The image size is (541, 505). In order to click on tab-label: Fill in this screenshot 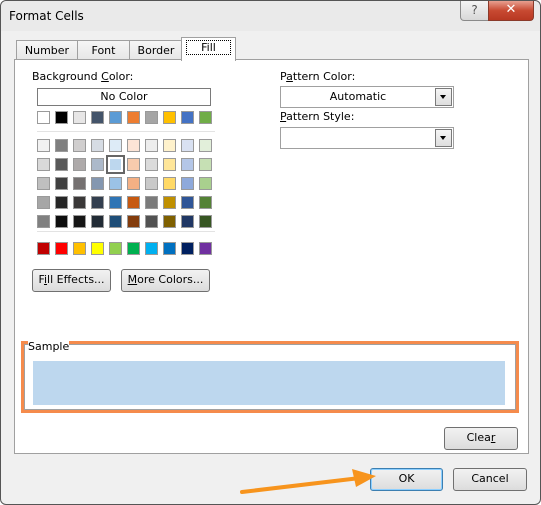, I will do `click(208, 47)`.